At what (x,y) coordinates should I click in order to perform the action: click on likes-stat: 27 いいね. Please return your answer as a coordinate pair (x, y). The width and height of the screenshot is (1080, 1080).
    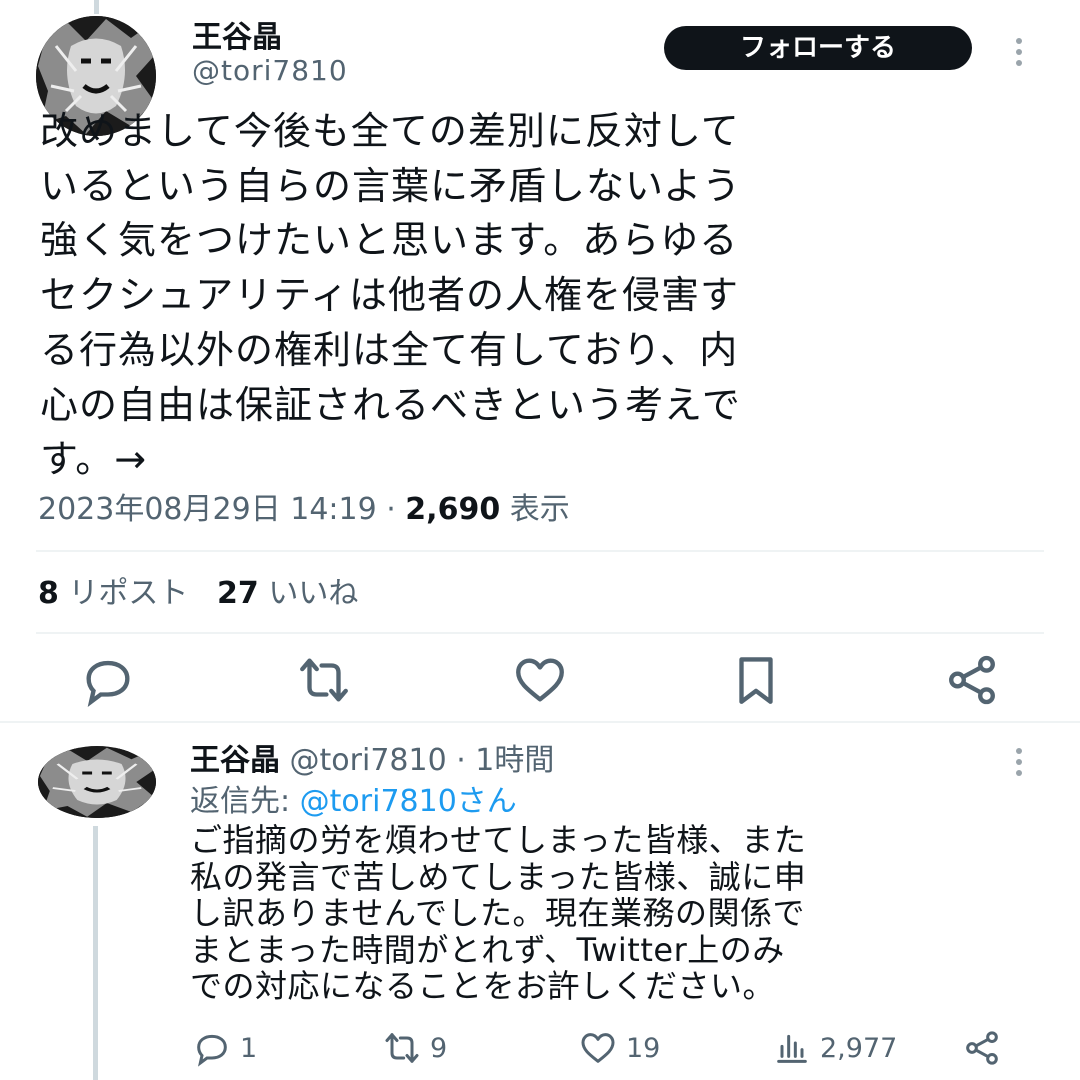
    Looking at the image, I should click on (287, 593).